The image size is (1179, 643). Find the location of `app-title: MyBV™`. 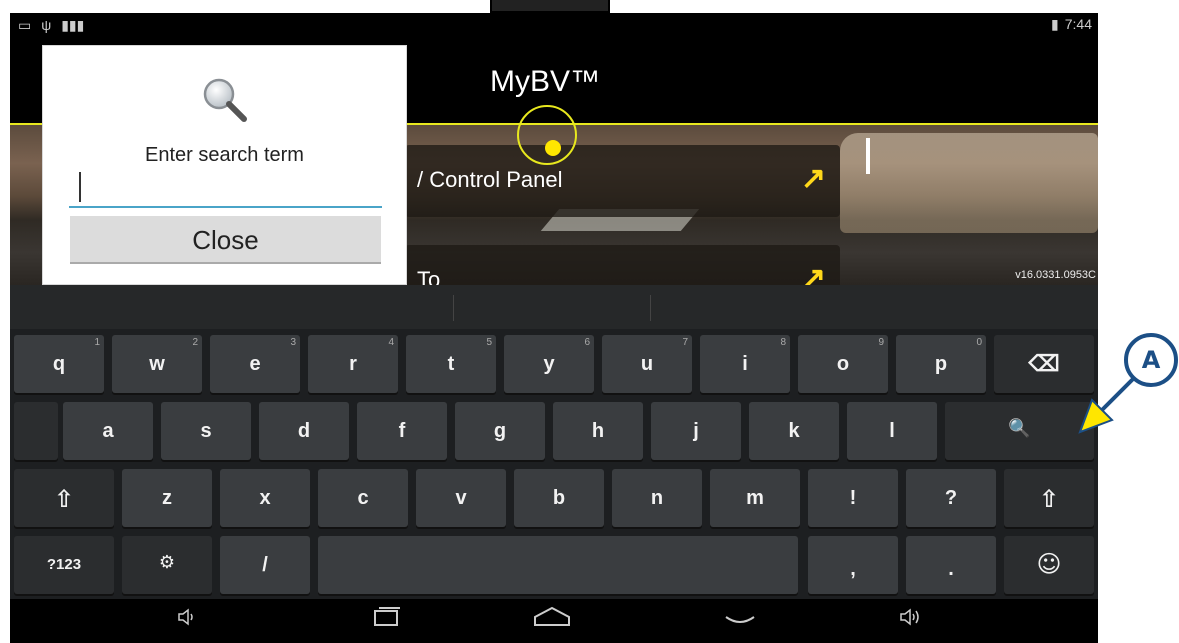

app-title: MyBV™ is located at coordinates (545, 81).